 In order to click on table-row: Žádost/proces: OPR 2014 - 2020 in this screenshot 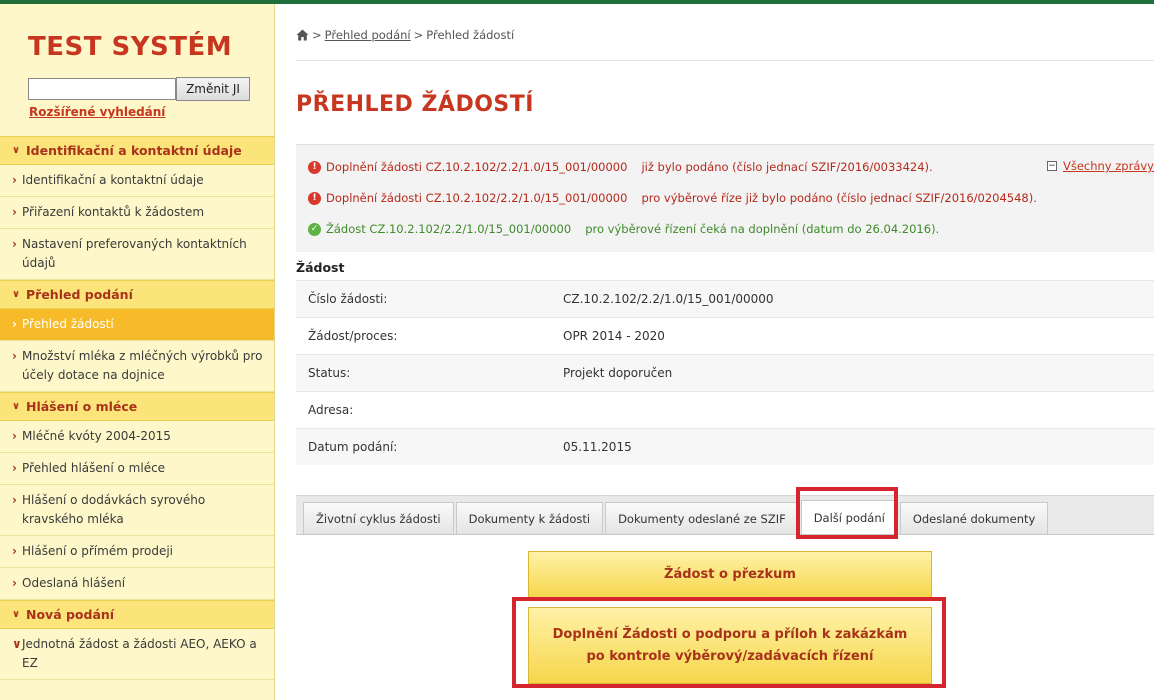, I will do `click(725, 335)`.